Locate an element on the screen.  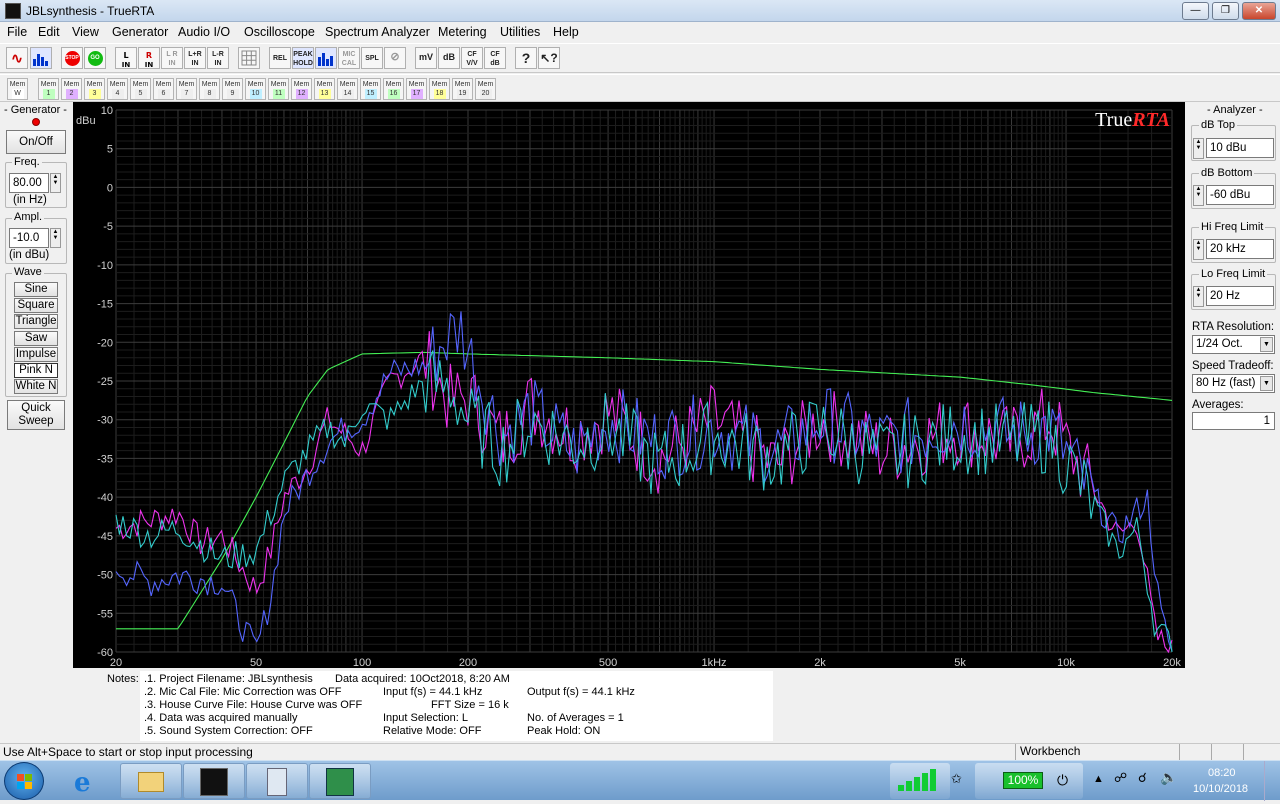
menu-utilities: Utilities is located at coordinates (520, 32).